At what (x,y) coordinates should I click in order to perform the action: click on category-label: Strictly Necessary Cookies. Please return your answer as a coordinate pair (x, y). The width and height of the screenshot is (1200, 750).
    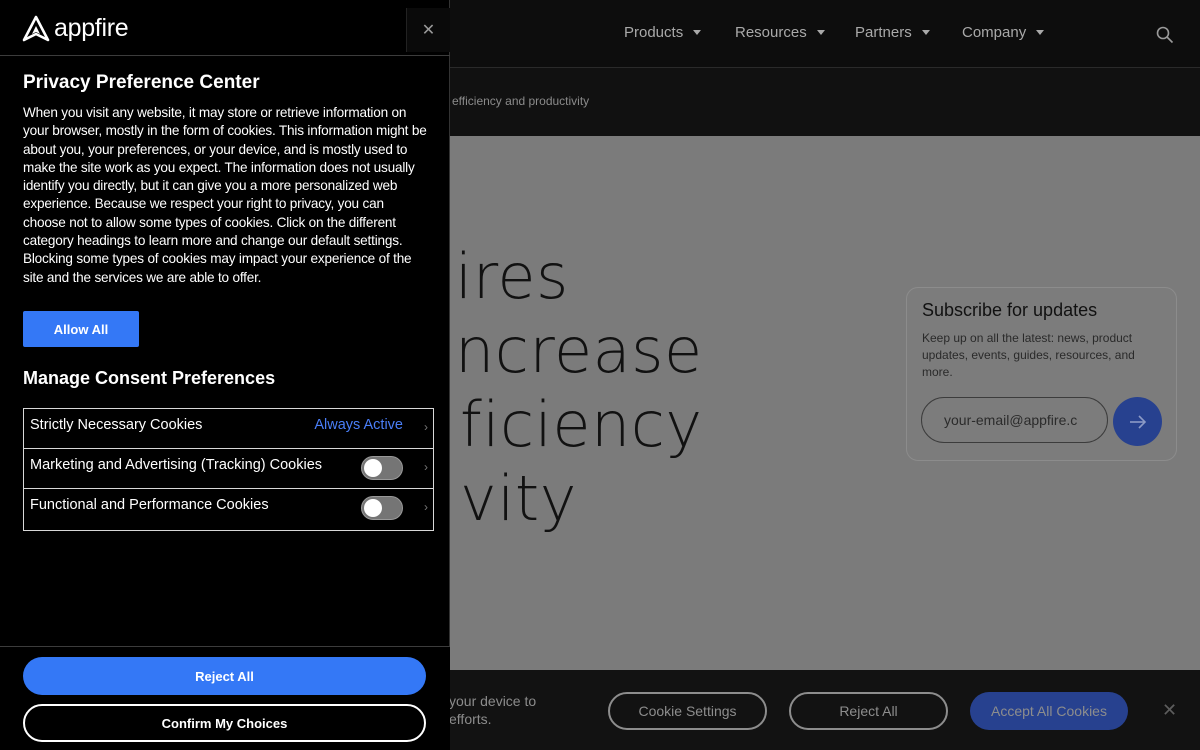
    Looking at the image, I should click on (116, 425).